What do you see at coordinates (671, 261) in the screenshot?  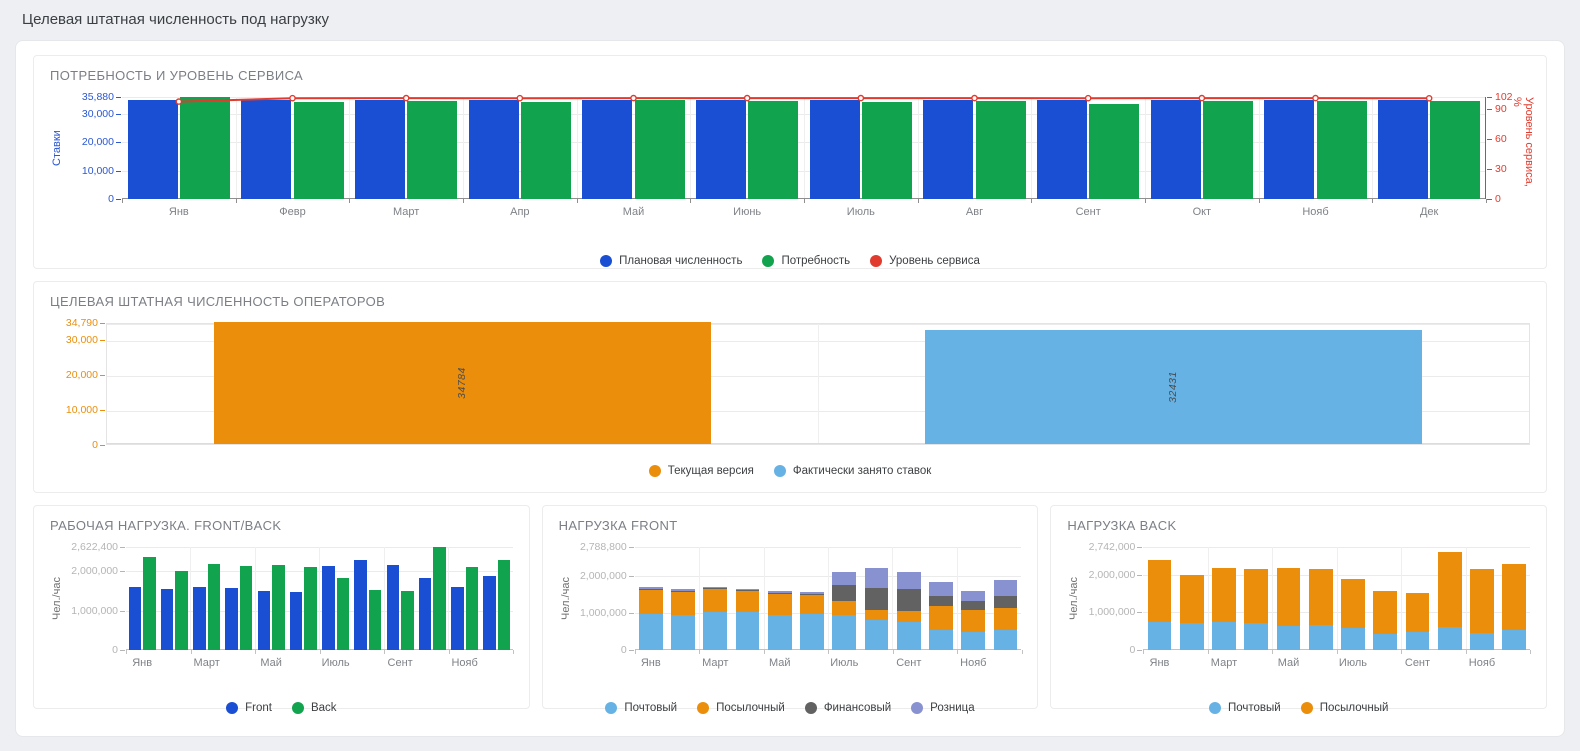 I see `legend-item: Плановая численность` at bounding box center [671, 261].